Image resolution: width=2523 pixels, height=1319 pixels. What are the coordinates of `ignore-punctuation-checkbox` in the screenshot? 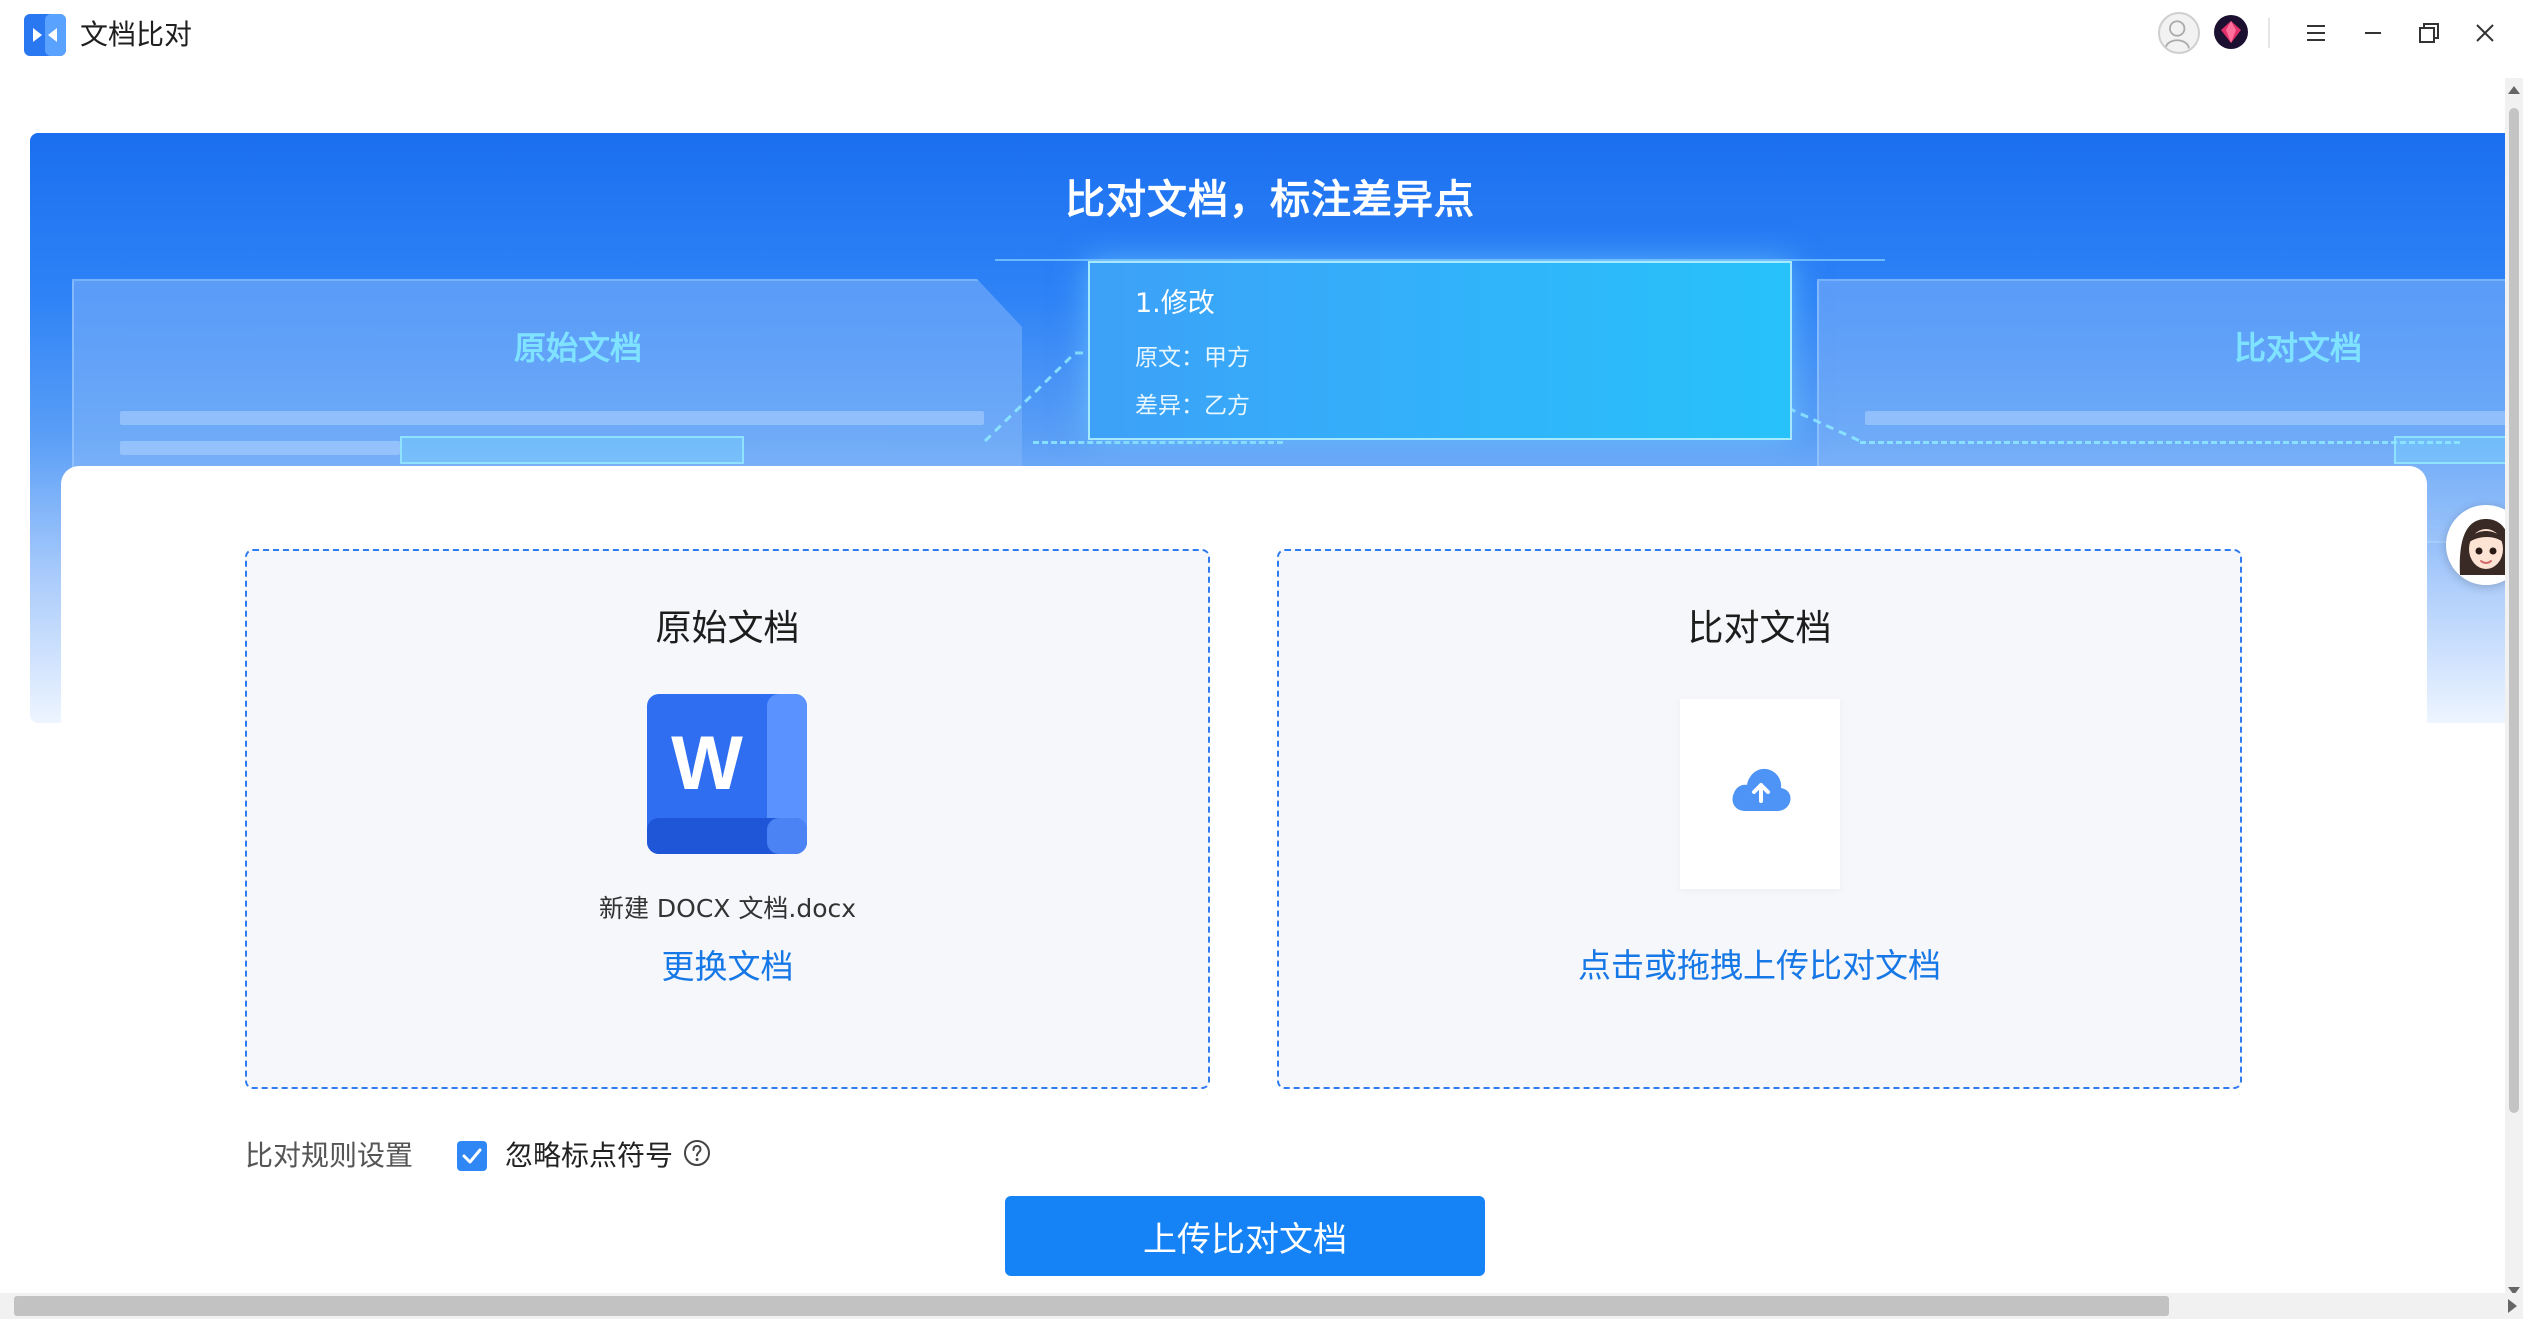 It's located at (472, 1156).